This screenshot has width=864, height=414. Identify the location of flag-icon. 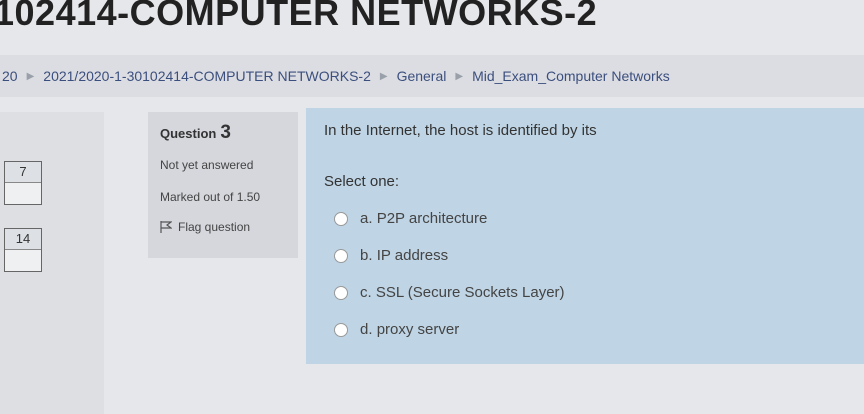
(166, 227).